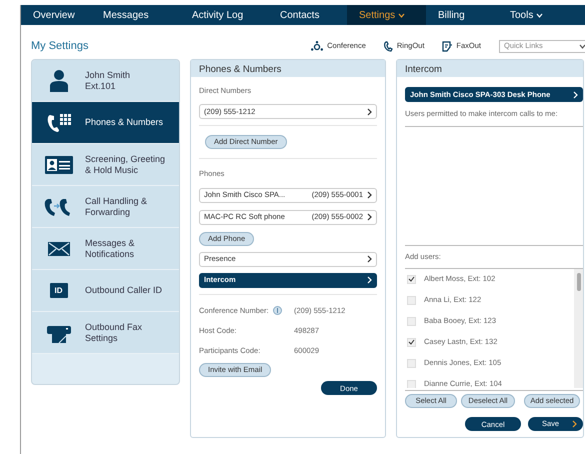 This screenshot has height=454, width=585. What do you see at coordinates (224, 15) in the screenshot?
I see `nav-tab: Activity Log` at bounding box center [224, 15].